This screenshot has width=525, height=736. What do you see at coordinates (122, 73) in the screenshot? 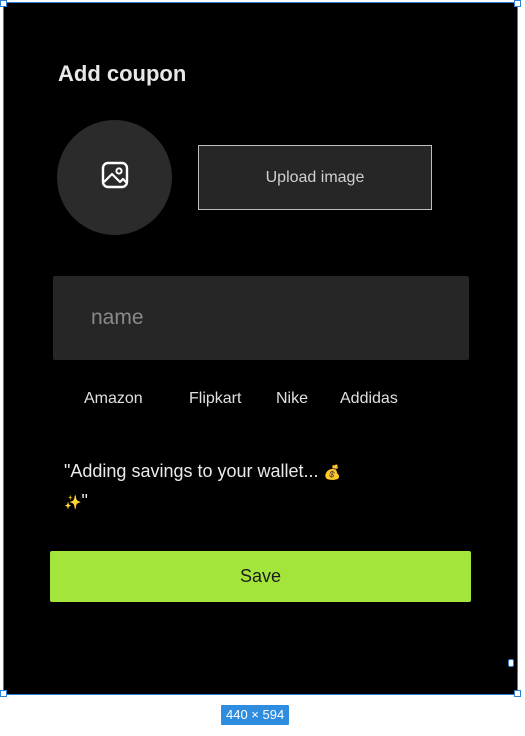
I see `page-title: Add coupon` at bounding box center [122, 73].